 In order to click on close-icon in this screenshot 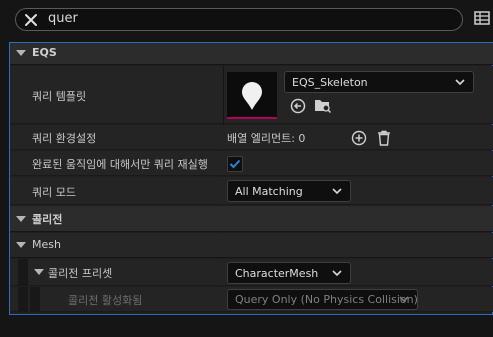, I will do `click(31, 20)`.